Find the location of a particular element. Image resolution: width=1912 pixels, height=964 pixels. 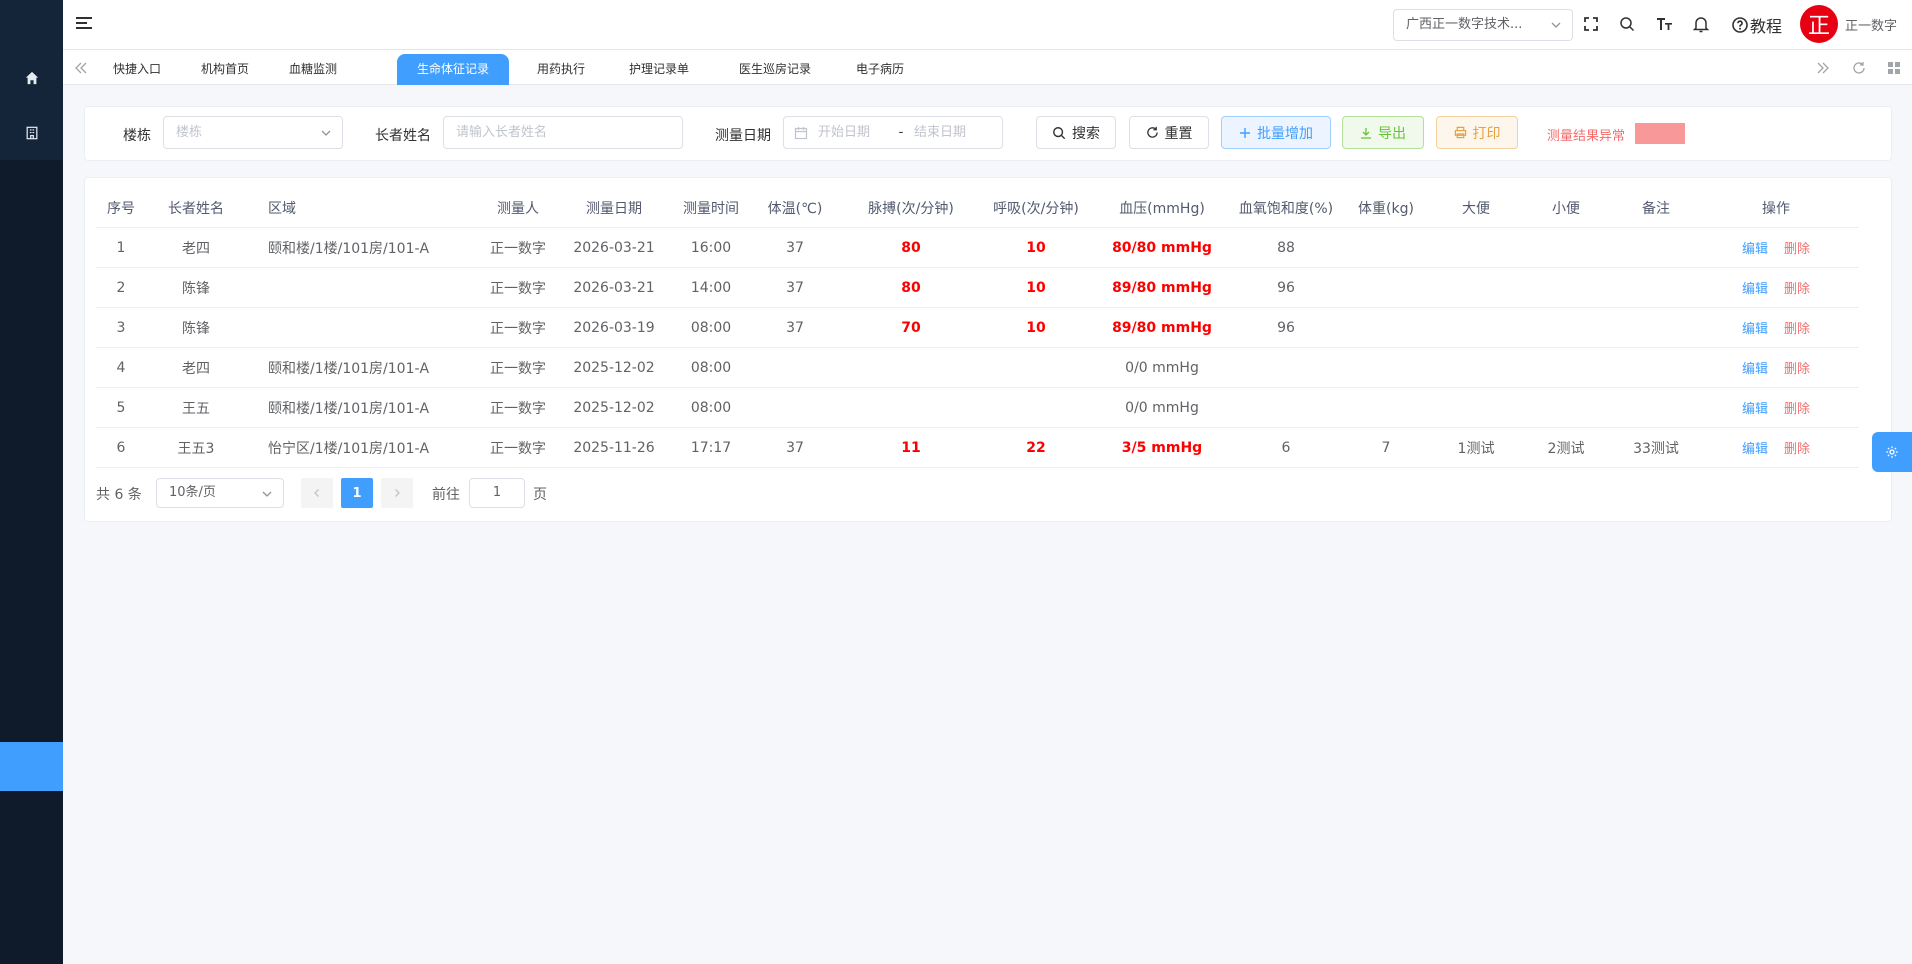

cell-remark is located at coordinates (1656, 247).